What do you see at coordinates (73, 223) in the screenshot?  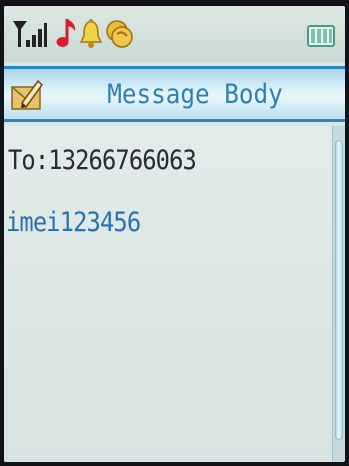 I see `message-text: imei123456` at bounding box center [73, 223].